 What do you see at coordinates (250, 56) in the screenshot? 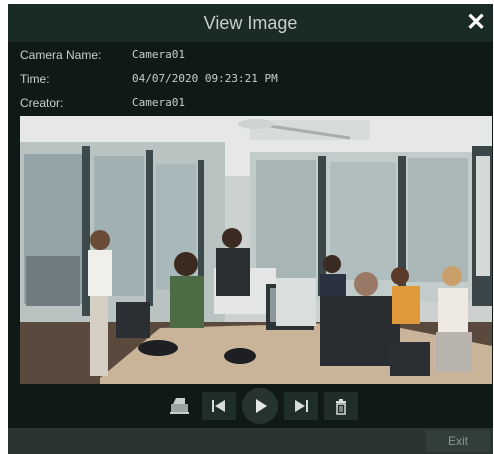
I see `camera-name-row: Camera Name: Camera01` at bounding box center [250, 56].